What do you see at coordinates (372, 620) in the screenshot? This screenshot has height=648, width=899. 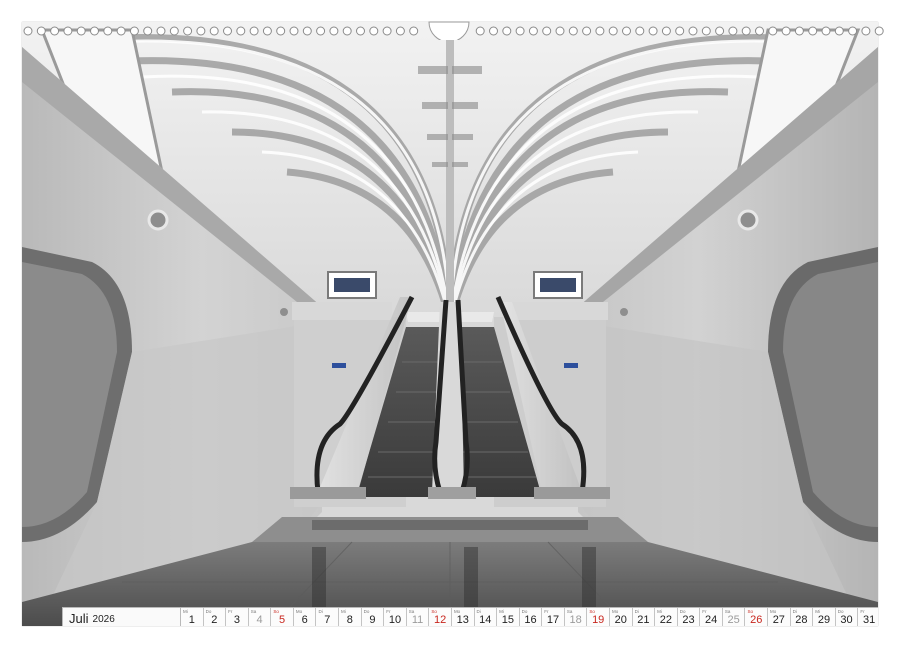 I see `day-number: 9` at bounding box center [372, 620].